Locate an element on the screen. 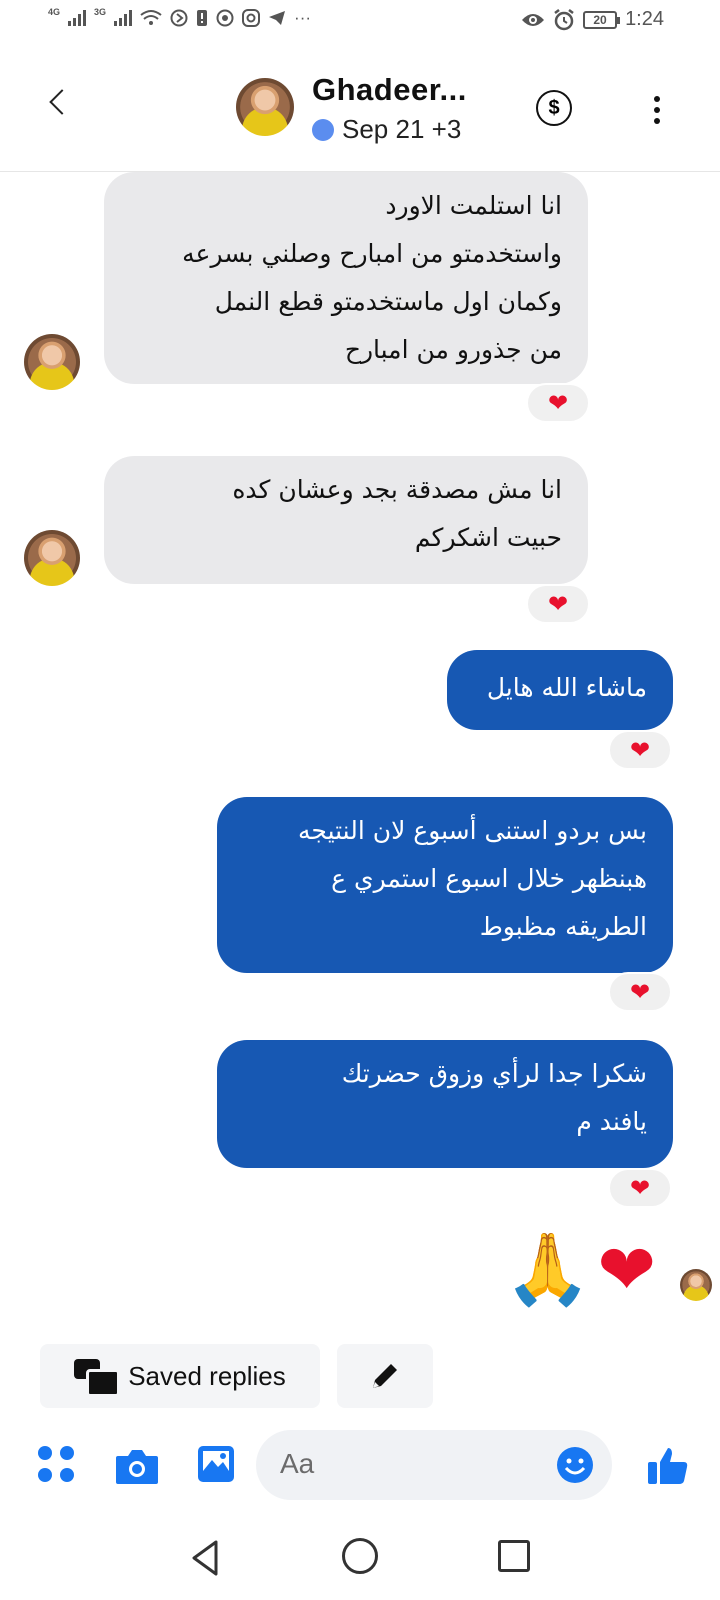  contact-subtitle: Sep 21 +3 is located at coordinates (386, 129).